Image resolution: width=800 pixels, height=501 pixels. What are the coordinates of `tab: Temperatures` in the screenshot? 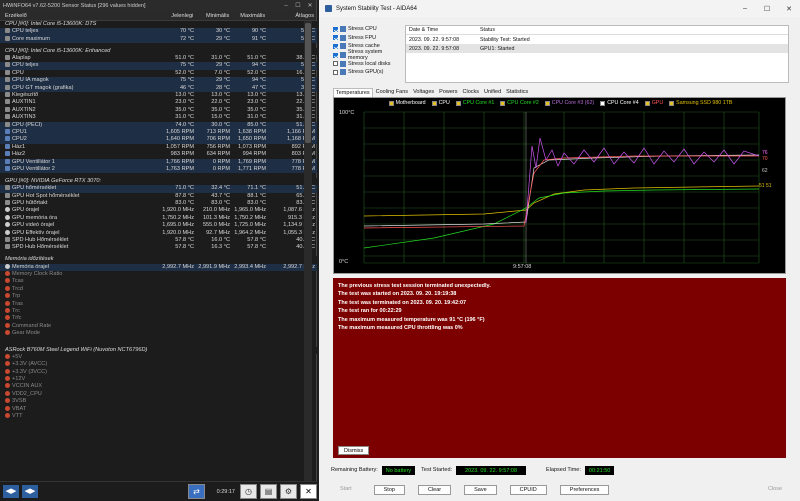 It's located at (353, 92).